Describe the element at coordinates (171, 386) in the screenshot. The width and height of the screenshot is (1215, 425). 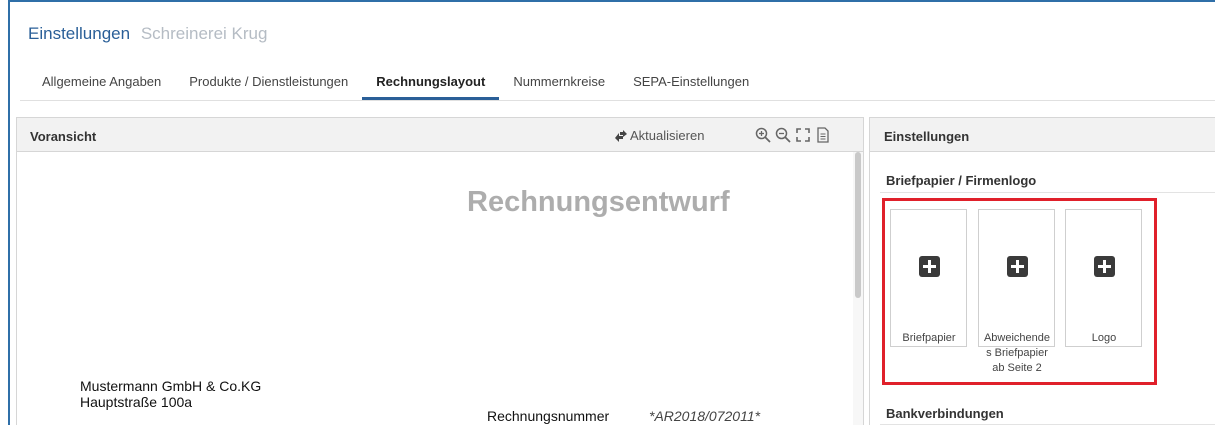
I see `recipient-name: Mustermann GmbH & Co.KG` at that location.